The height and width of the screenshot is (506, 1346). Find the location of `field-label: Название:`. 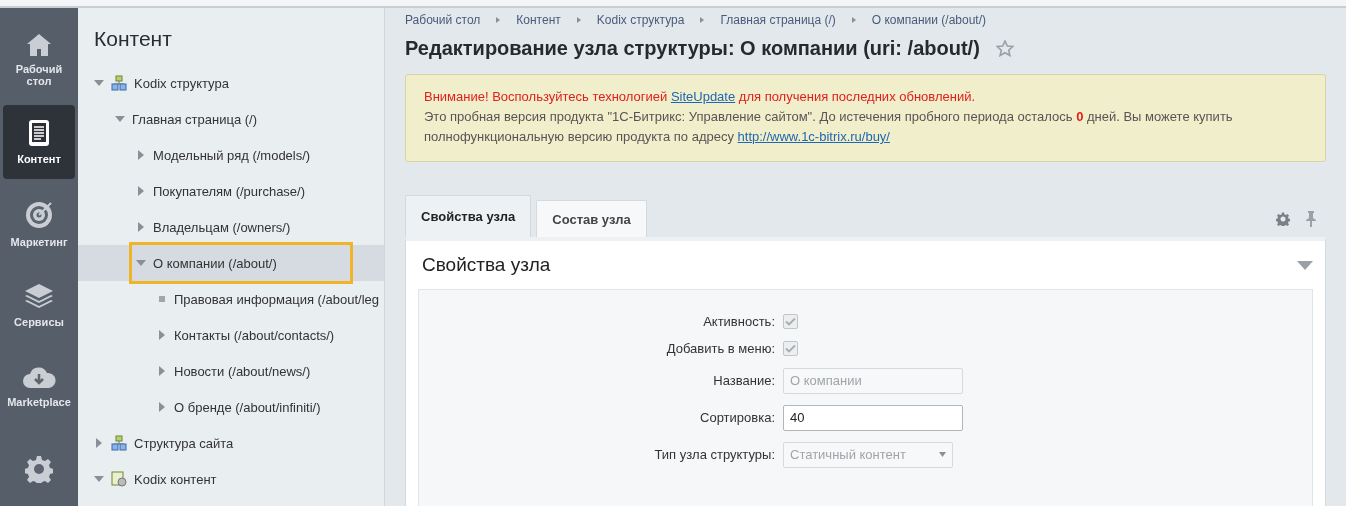

field-label: Название: is located at coordinates (743, 380).